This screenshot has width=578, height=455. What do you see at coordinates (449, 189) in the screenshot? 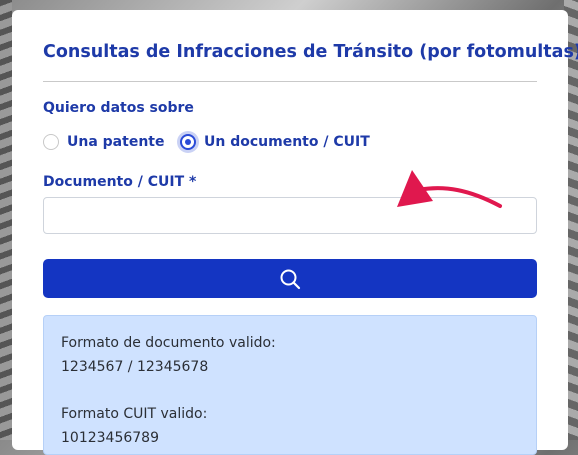
I see `pointer-arrow-icon` at bounding box center [449, 189].